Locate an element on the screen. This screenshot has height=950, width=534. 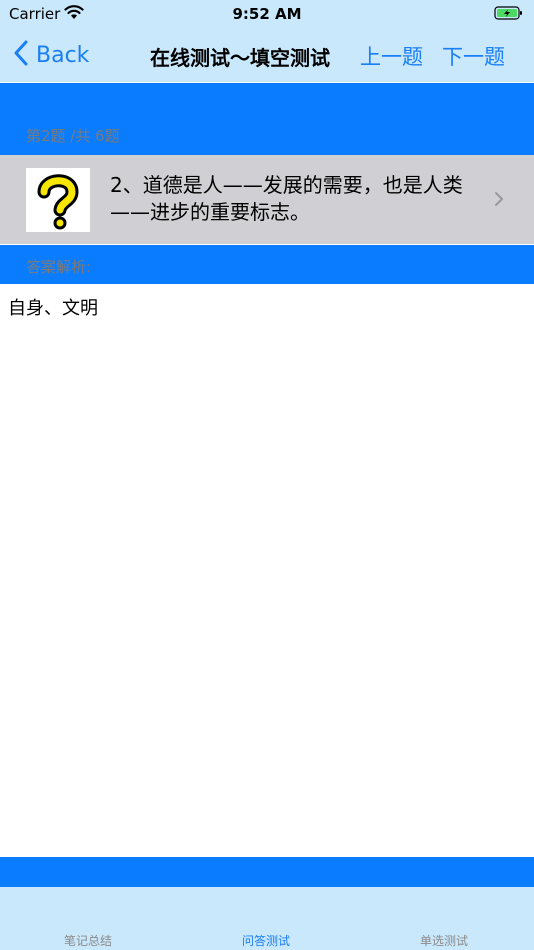
question-counter: 第2题 /共 6题 is located at coordinates (73, 136).